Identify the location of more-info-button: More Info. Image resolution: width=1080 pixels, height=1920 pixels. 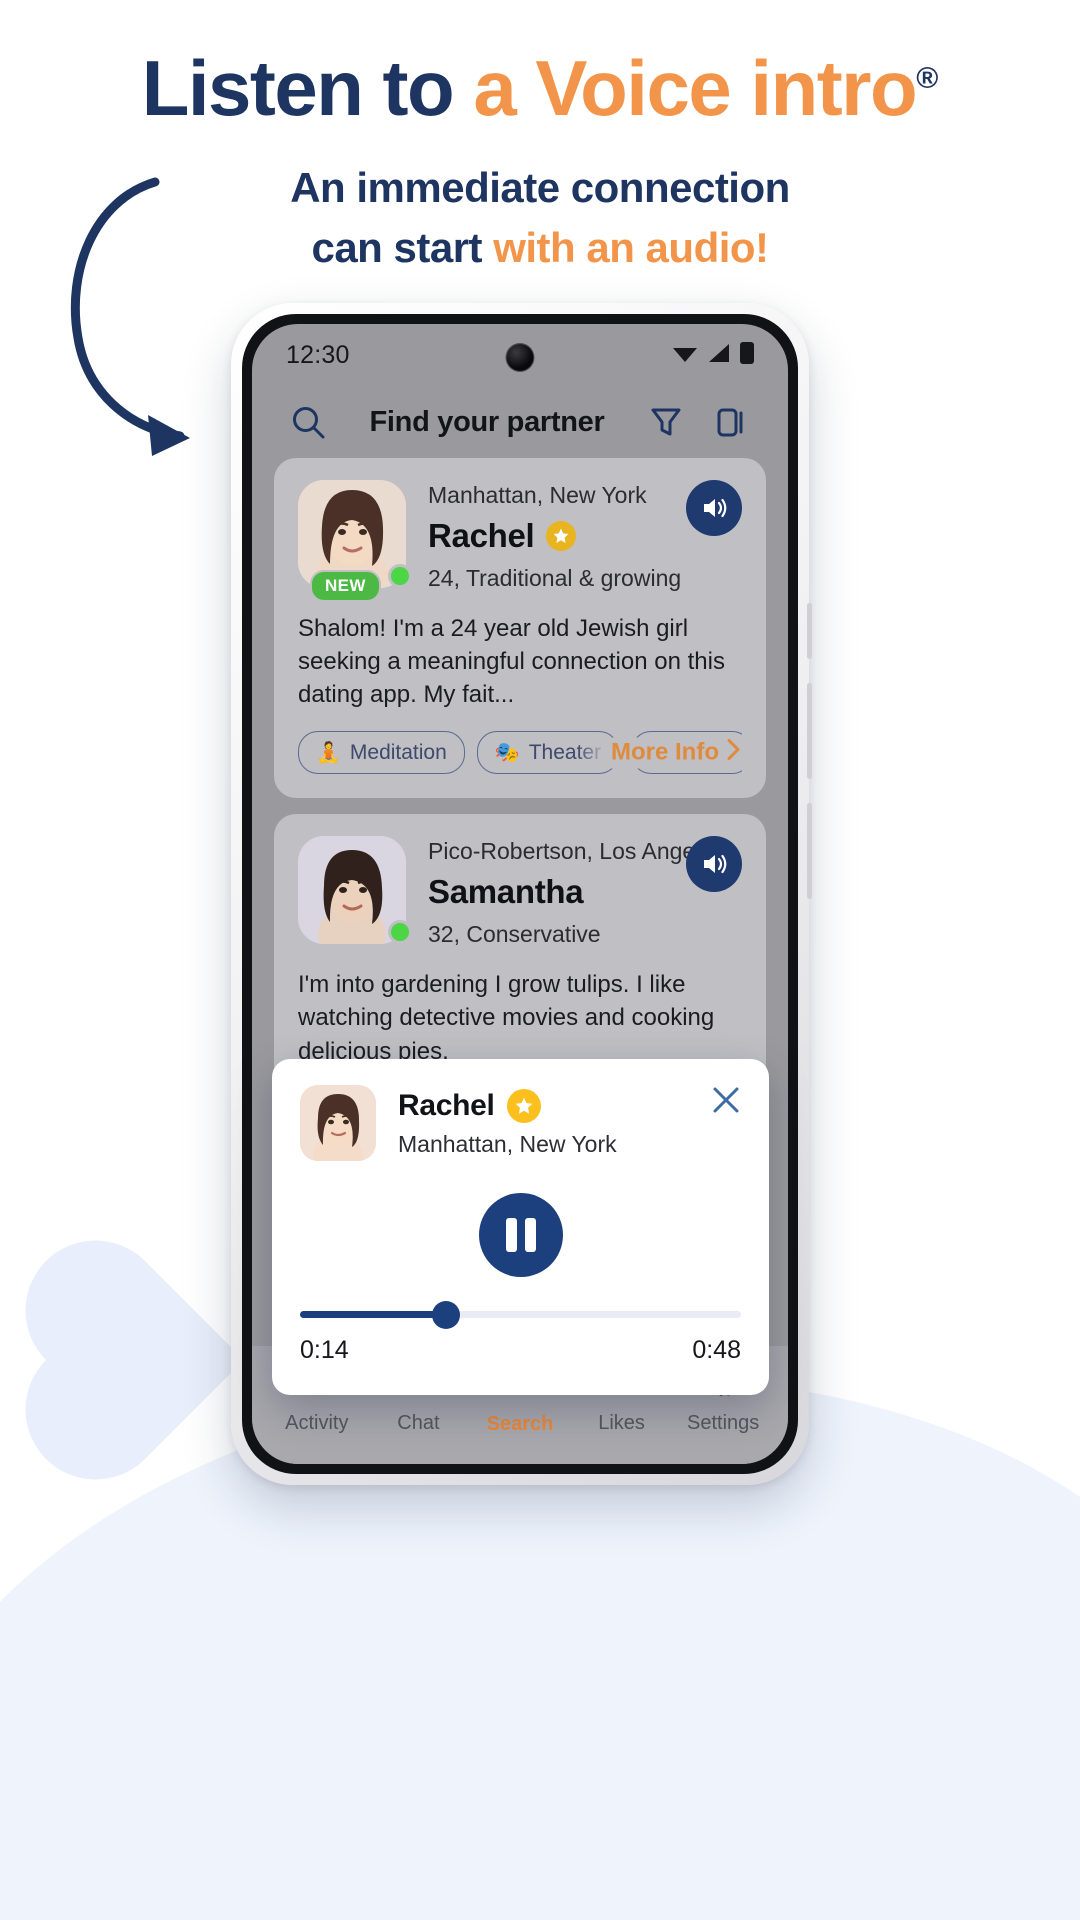
(659, 753).